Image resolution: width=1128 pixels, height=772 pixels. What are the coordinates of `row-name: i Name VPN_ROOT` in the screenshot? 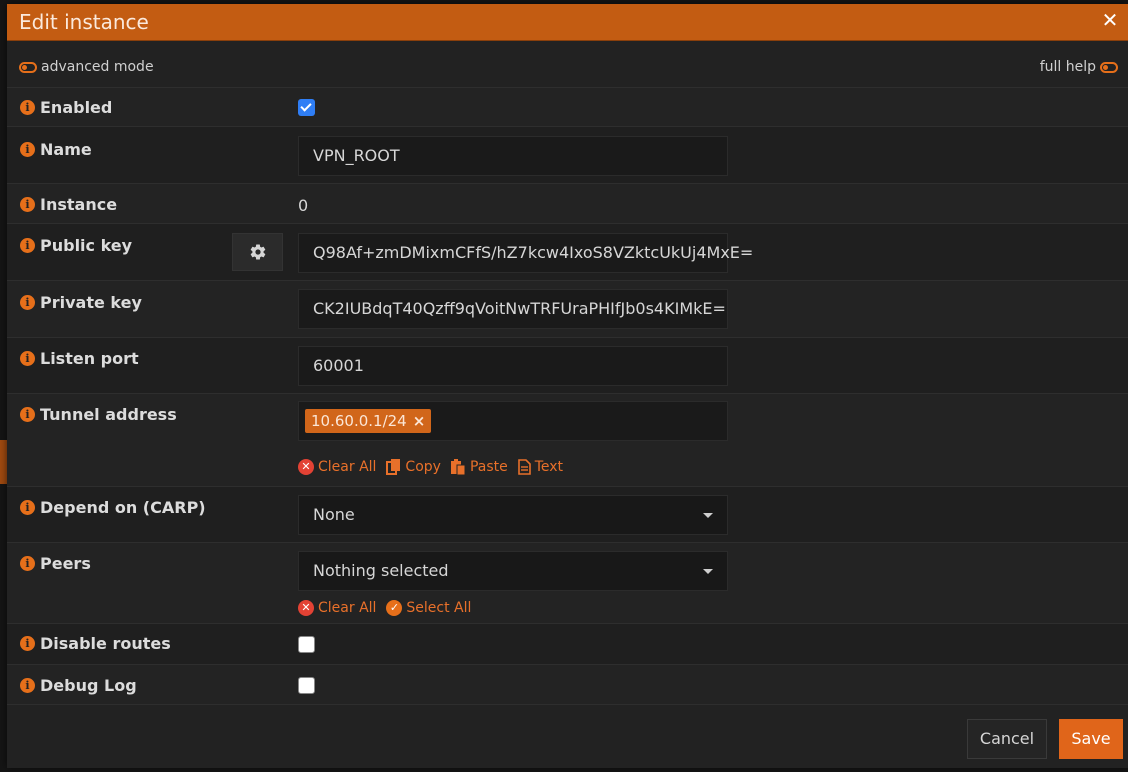 It's located at (567, 154).